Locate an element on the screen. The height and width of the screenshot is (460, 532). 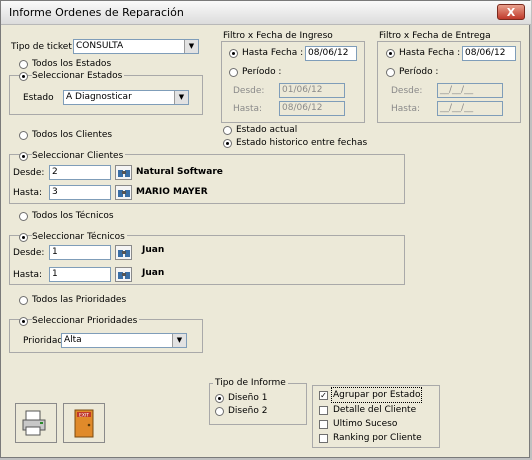
agrupar-estado-checkbox: ✓ is located at coordinates (323, 395).